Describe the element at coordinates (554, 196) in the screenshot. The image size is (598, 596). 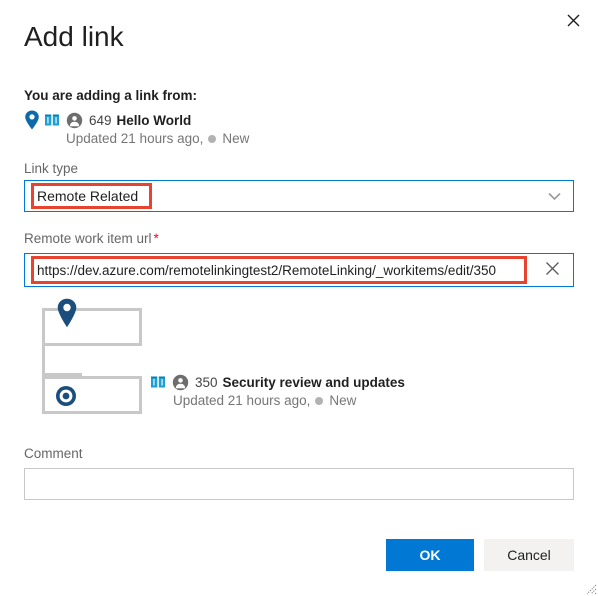
I see `chevron-down-icon` at that location.